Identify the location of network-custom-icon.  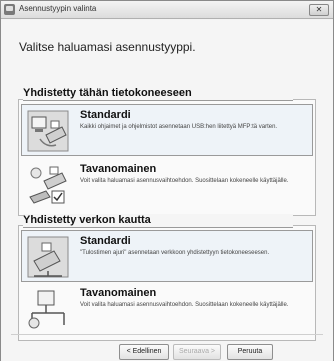
(46, 309).